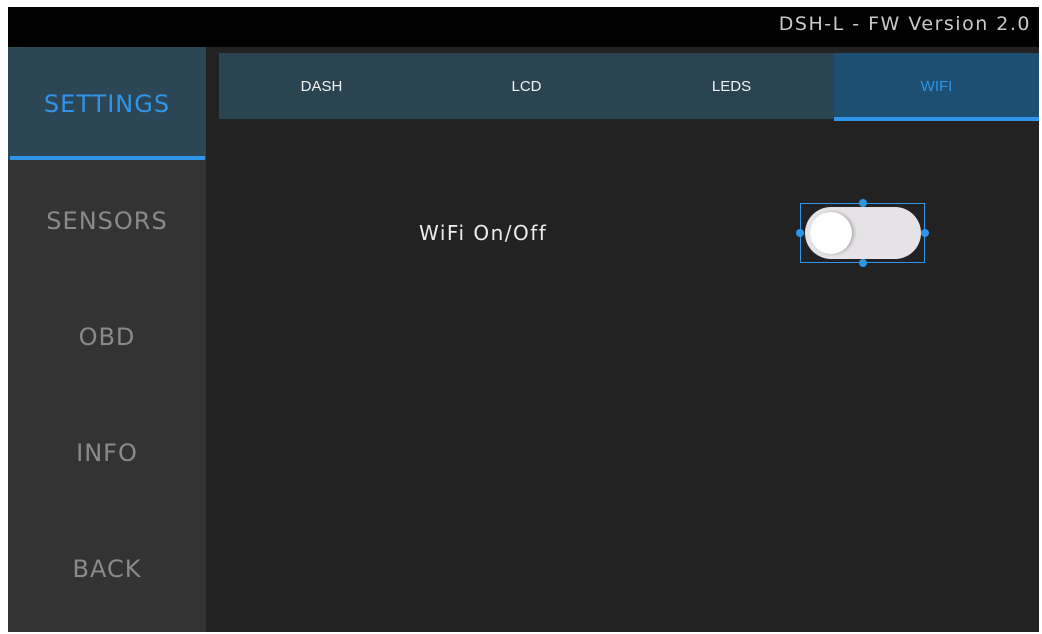 The width and height of the screenshot is (1042, 634). I want to click on toggle-knob, so click(831, 233).